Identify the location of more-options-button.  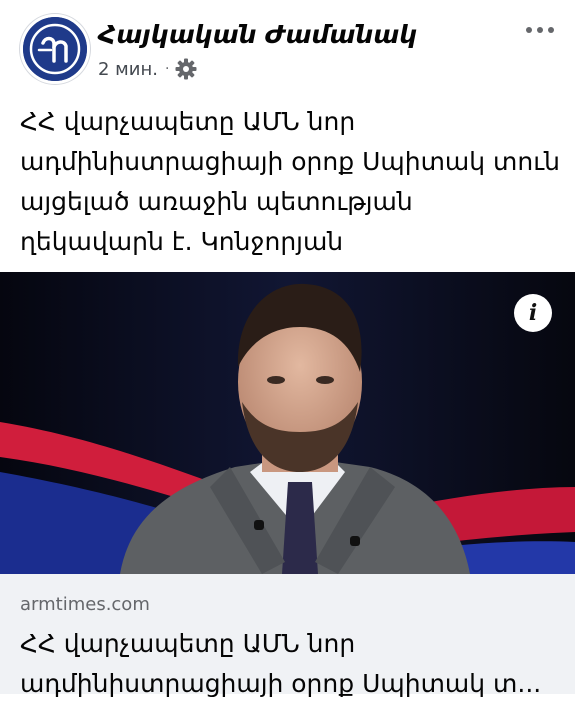
(540, 30).